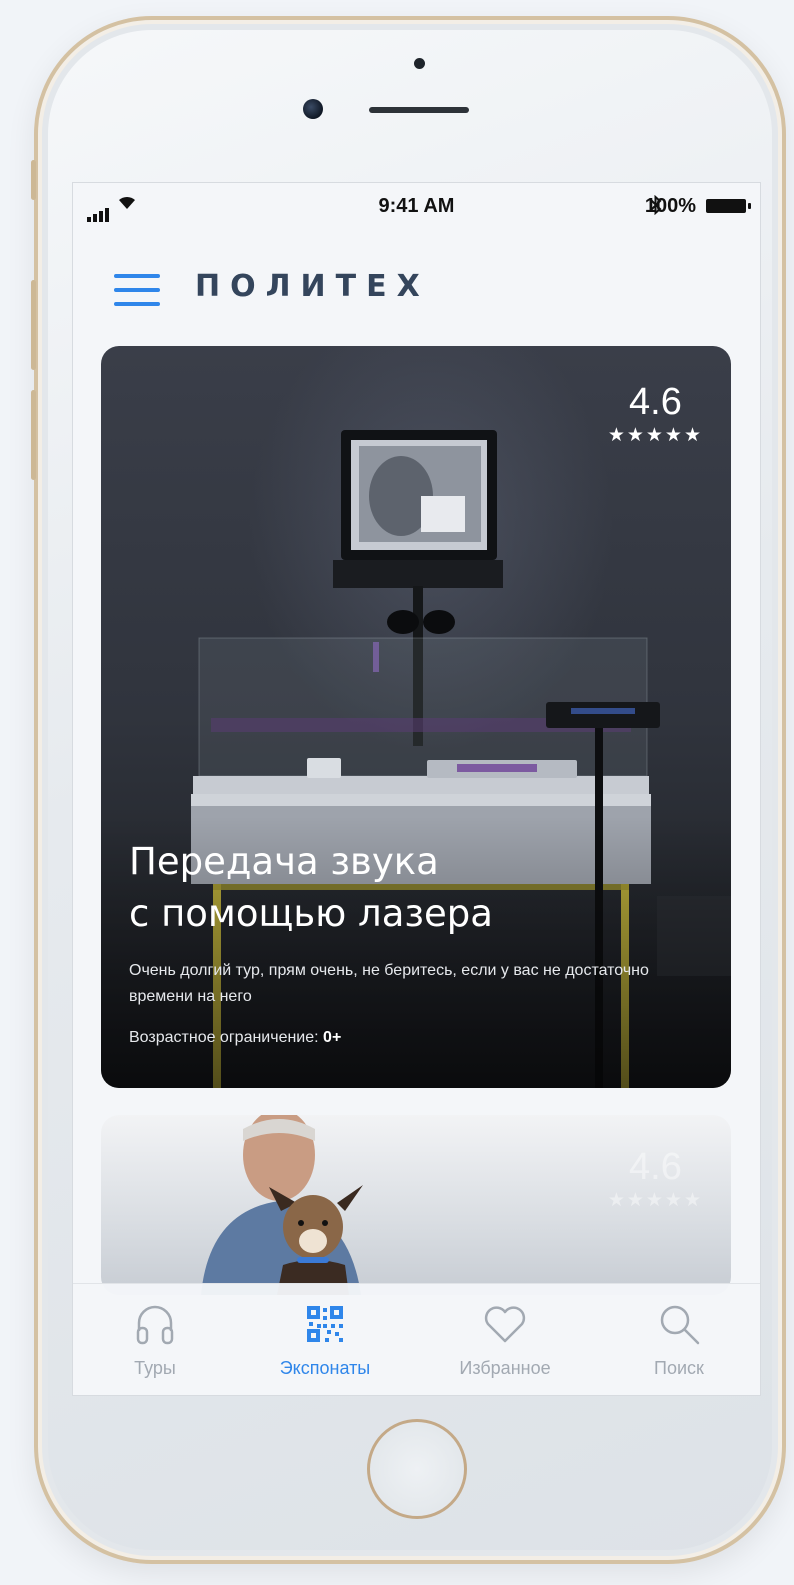 The width and height of the screenshot is (794, 1585). Describe the element at coordinates (224, 1037) in the screenshot. I see `age-restriction-label: Возрастное ограничение:` at that location.